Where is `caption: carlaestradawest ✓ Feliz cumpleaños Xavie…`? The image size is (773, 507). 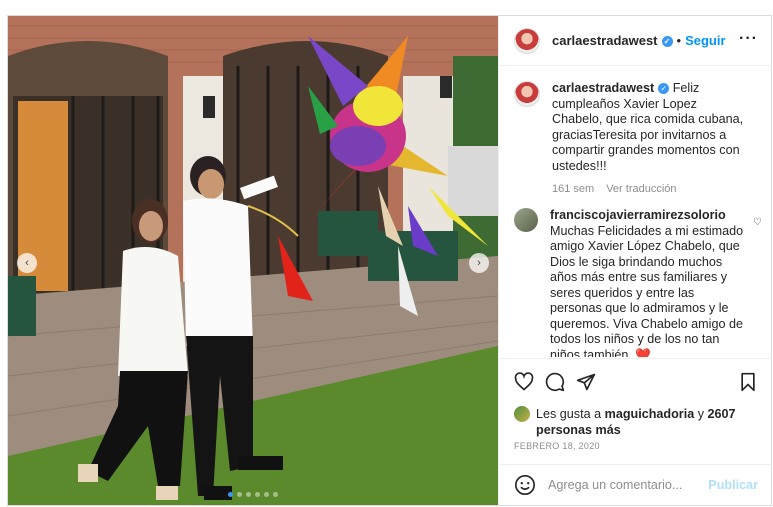
caption: carlaestradawest ✓ Feliz cumpleaños Xavie… is located at coordinates (630, 139).